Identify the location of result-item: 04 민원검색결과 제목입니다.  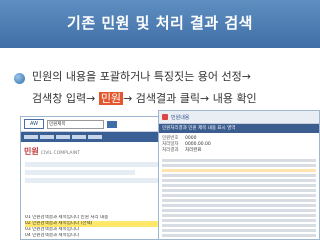
(102, 236).